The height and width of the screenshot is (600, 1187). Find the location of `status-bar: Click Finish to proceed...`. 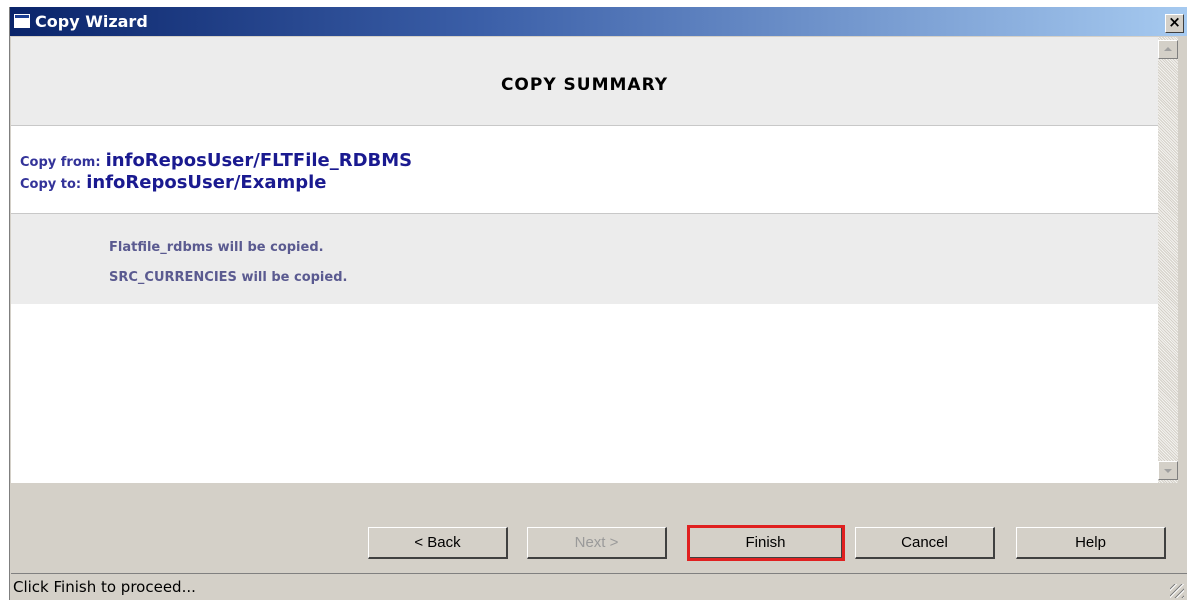

status-bar: Click Finish to proceed... is located at coordinates (599, 586).